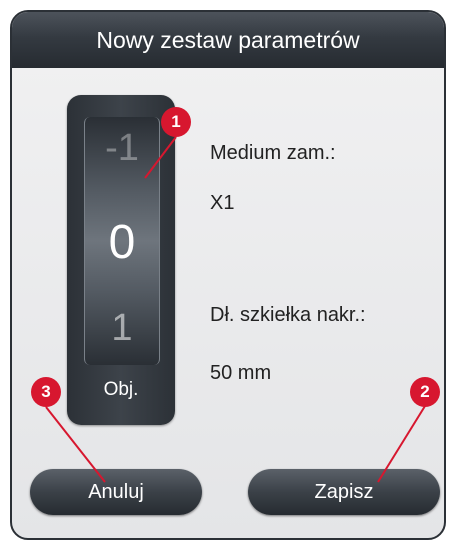  I want to click on wheel-value-above: -1, so click(122, 148).